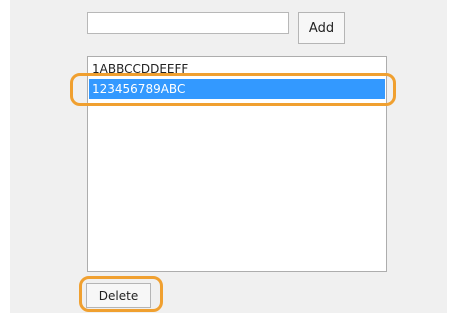 The height and width of the screenshot is (313, 455). Describe the element at coordinates (188, 23) in the screenshot. I see `entry-input` at that location.